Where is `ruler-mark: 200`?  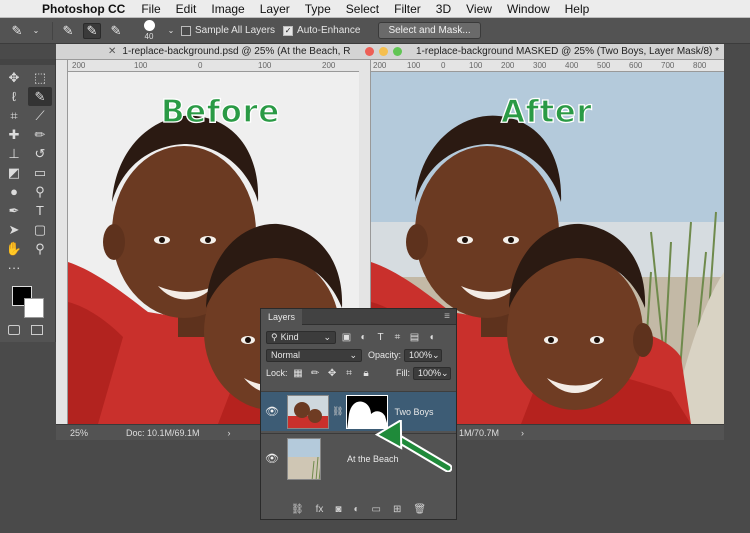 ruler-mark: 200 is located at coordinates (380, 65).